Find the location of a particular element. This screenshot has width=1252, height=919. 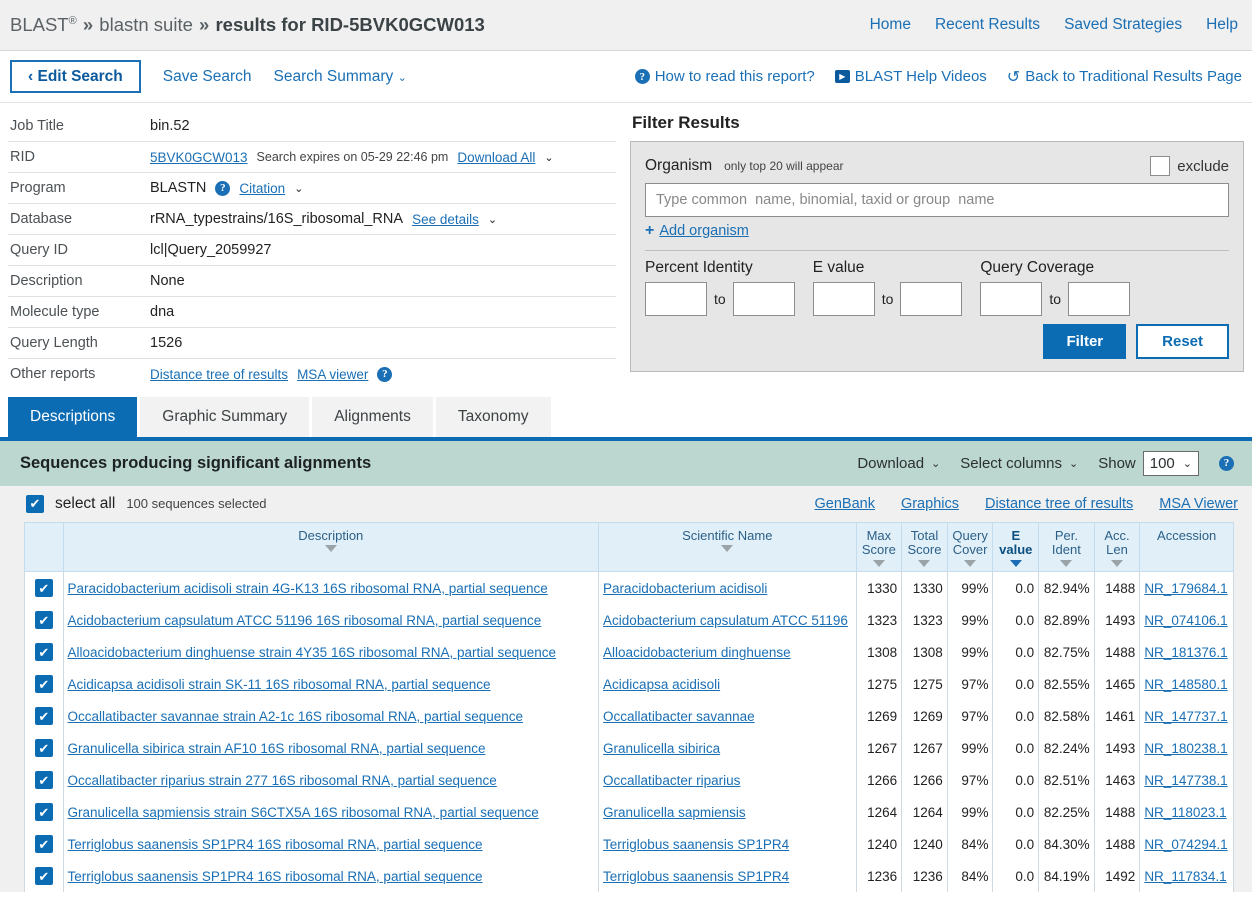

nav-home: Home is located at coordinates (890, 25).